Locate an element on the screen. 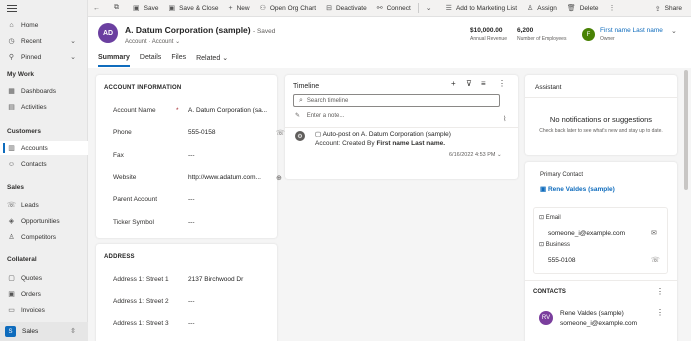  delete-button: 🗑 Delete is located at coordinates (583, 8).